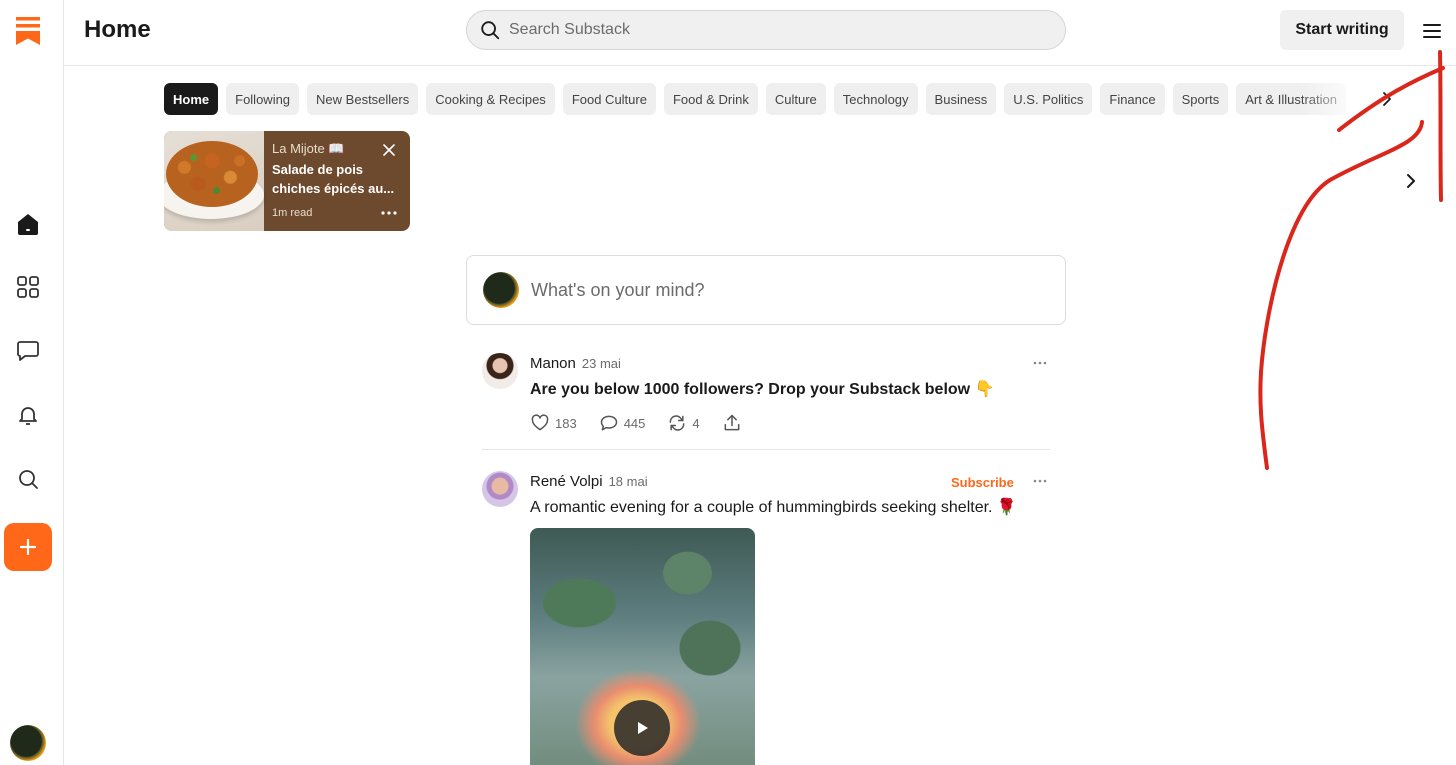  I want to click on post-divider, so click(766, 449).